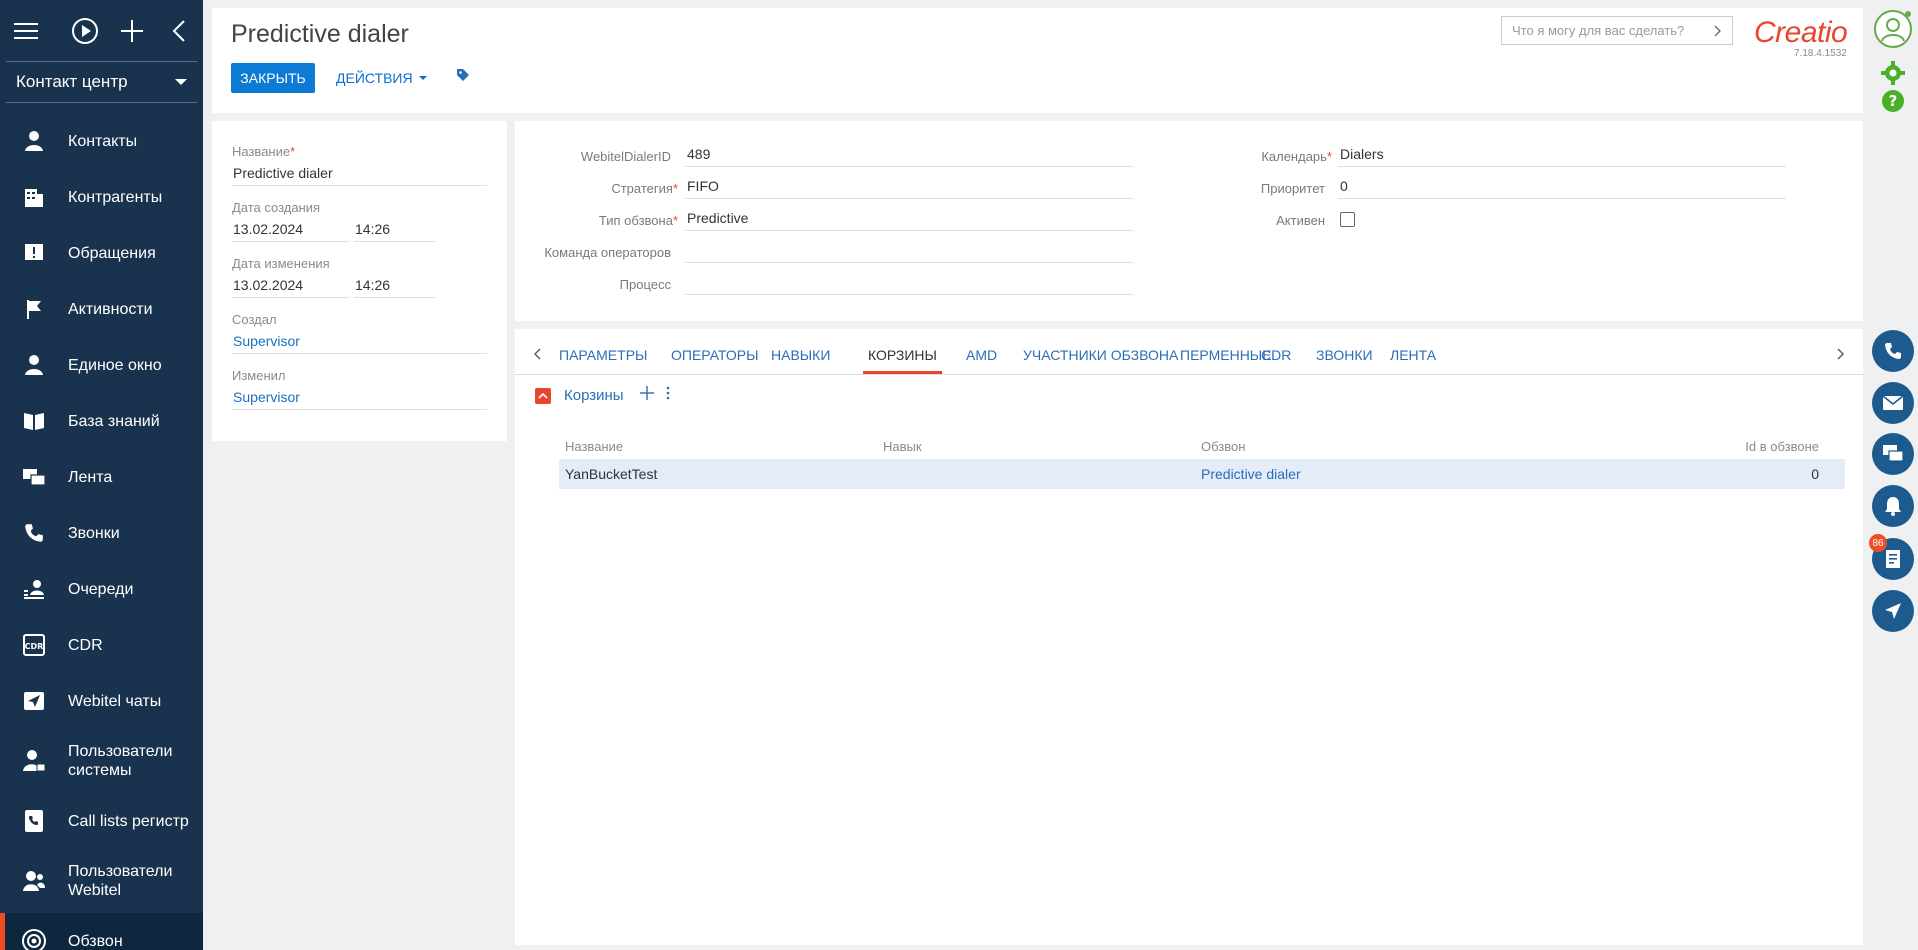 Image resolution: width=1918 pixels, height=950 pixels. Describe the element at coordinates (359, 342) in the screenshot. I see `created-by-link: Supervisor` at that location.